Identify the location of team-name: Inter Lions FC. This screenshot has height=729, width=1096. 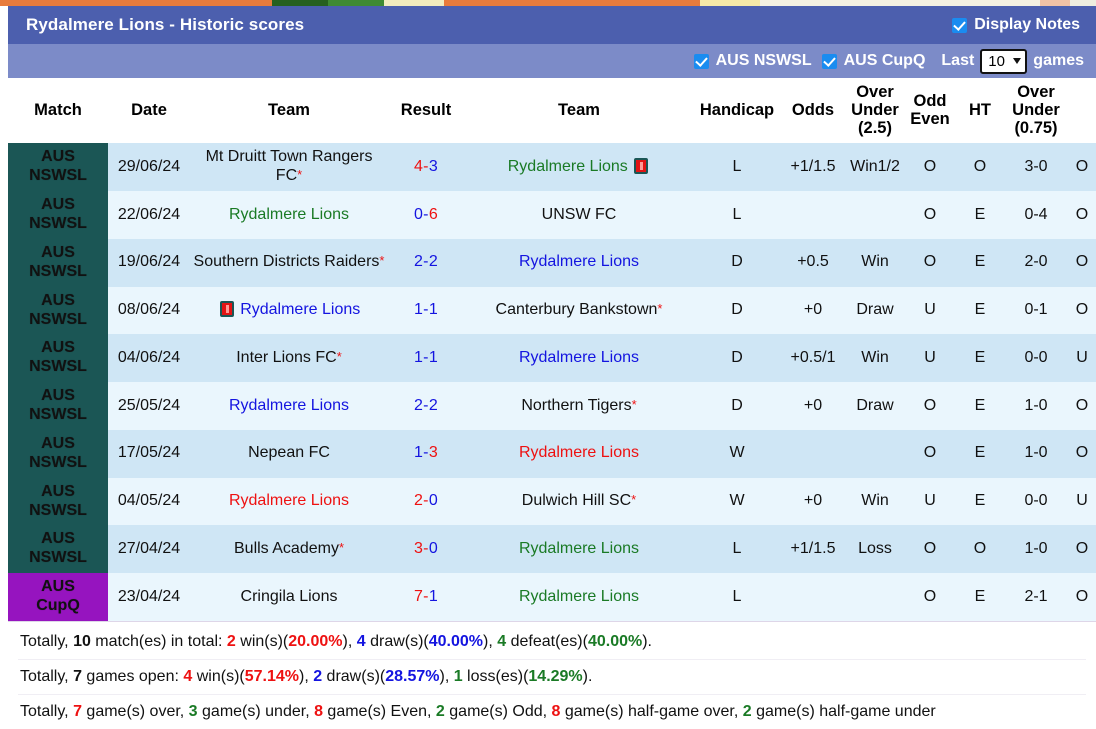
(286, 357).